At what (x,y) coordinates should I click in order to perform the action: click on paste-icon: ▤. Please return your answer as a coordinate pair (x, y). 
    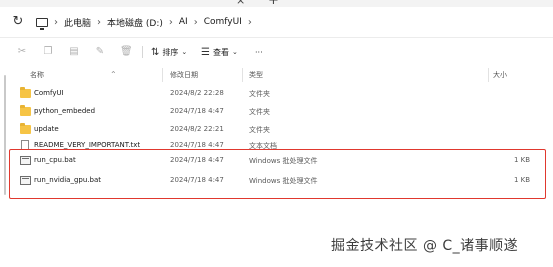
    Looking at the image, I should click on (74, 52).